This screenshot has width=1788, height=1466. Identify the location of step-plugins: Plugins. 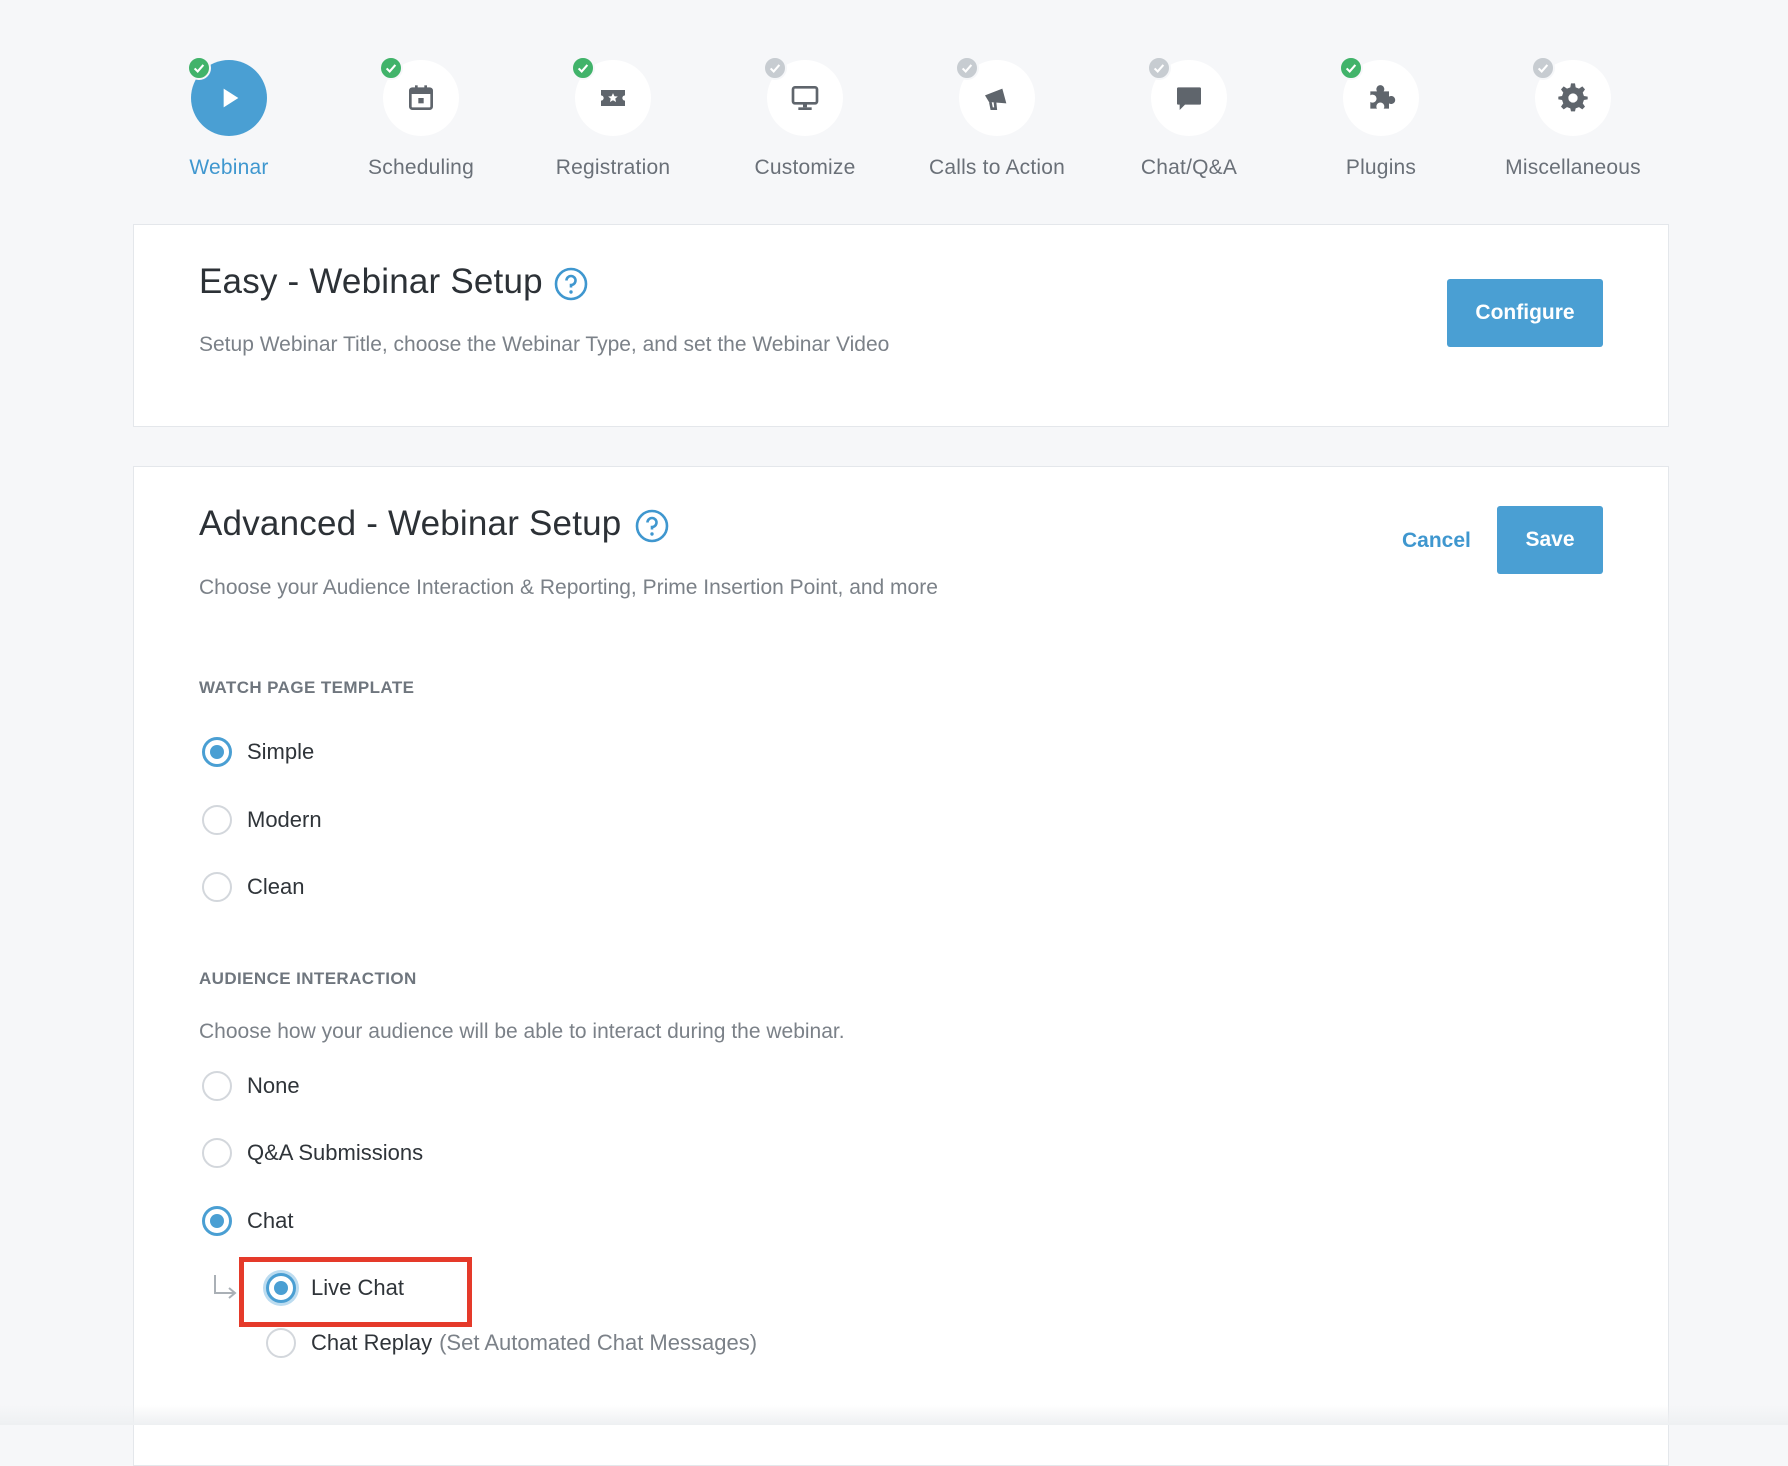
(1381, 118).